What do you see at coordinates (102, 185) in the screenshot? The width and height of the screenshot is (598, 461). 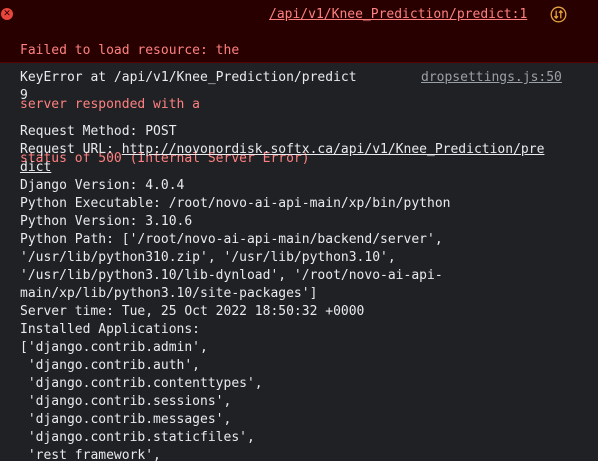 I see `django-version: Django Version: 4.0.4` at bounding box center [102, 185].